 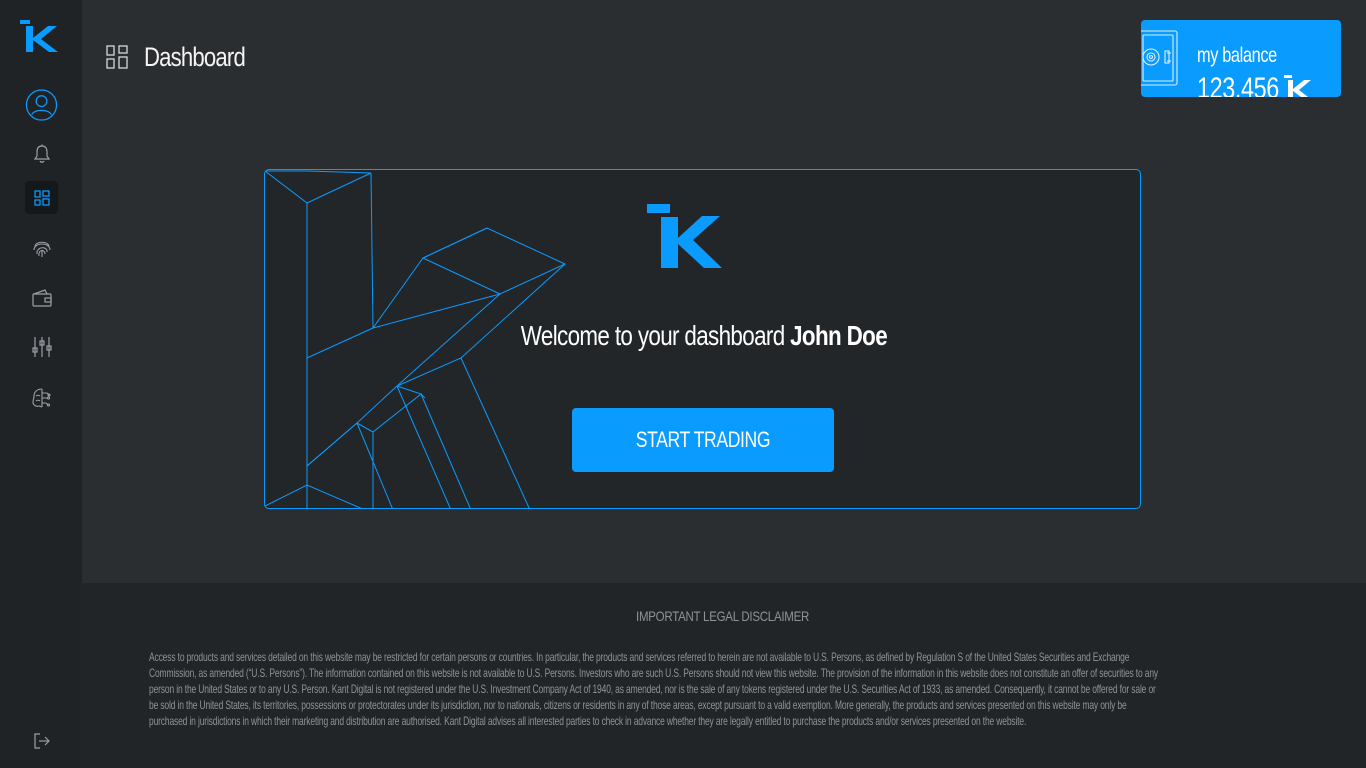 What do you see at coordinates (1297, 86) in the screenshot?
I see `token-icon` at bounding box center [1297, 86].